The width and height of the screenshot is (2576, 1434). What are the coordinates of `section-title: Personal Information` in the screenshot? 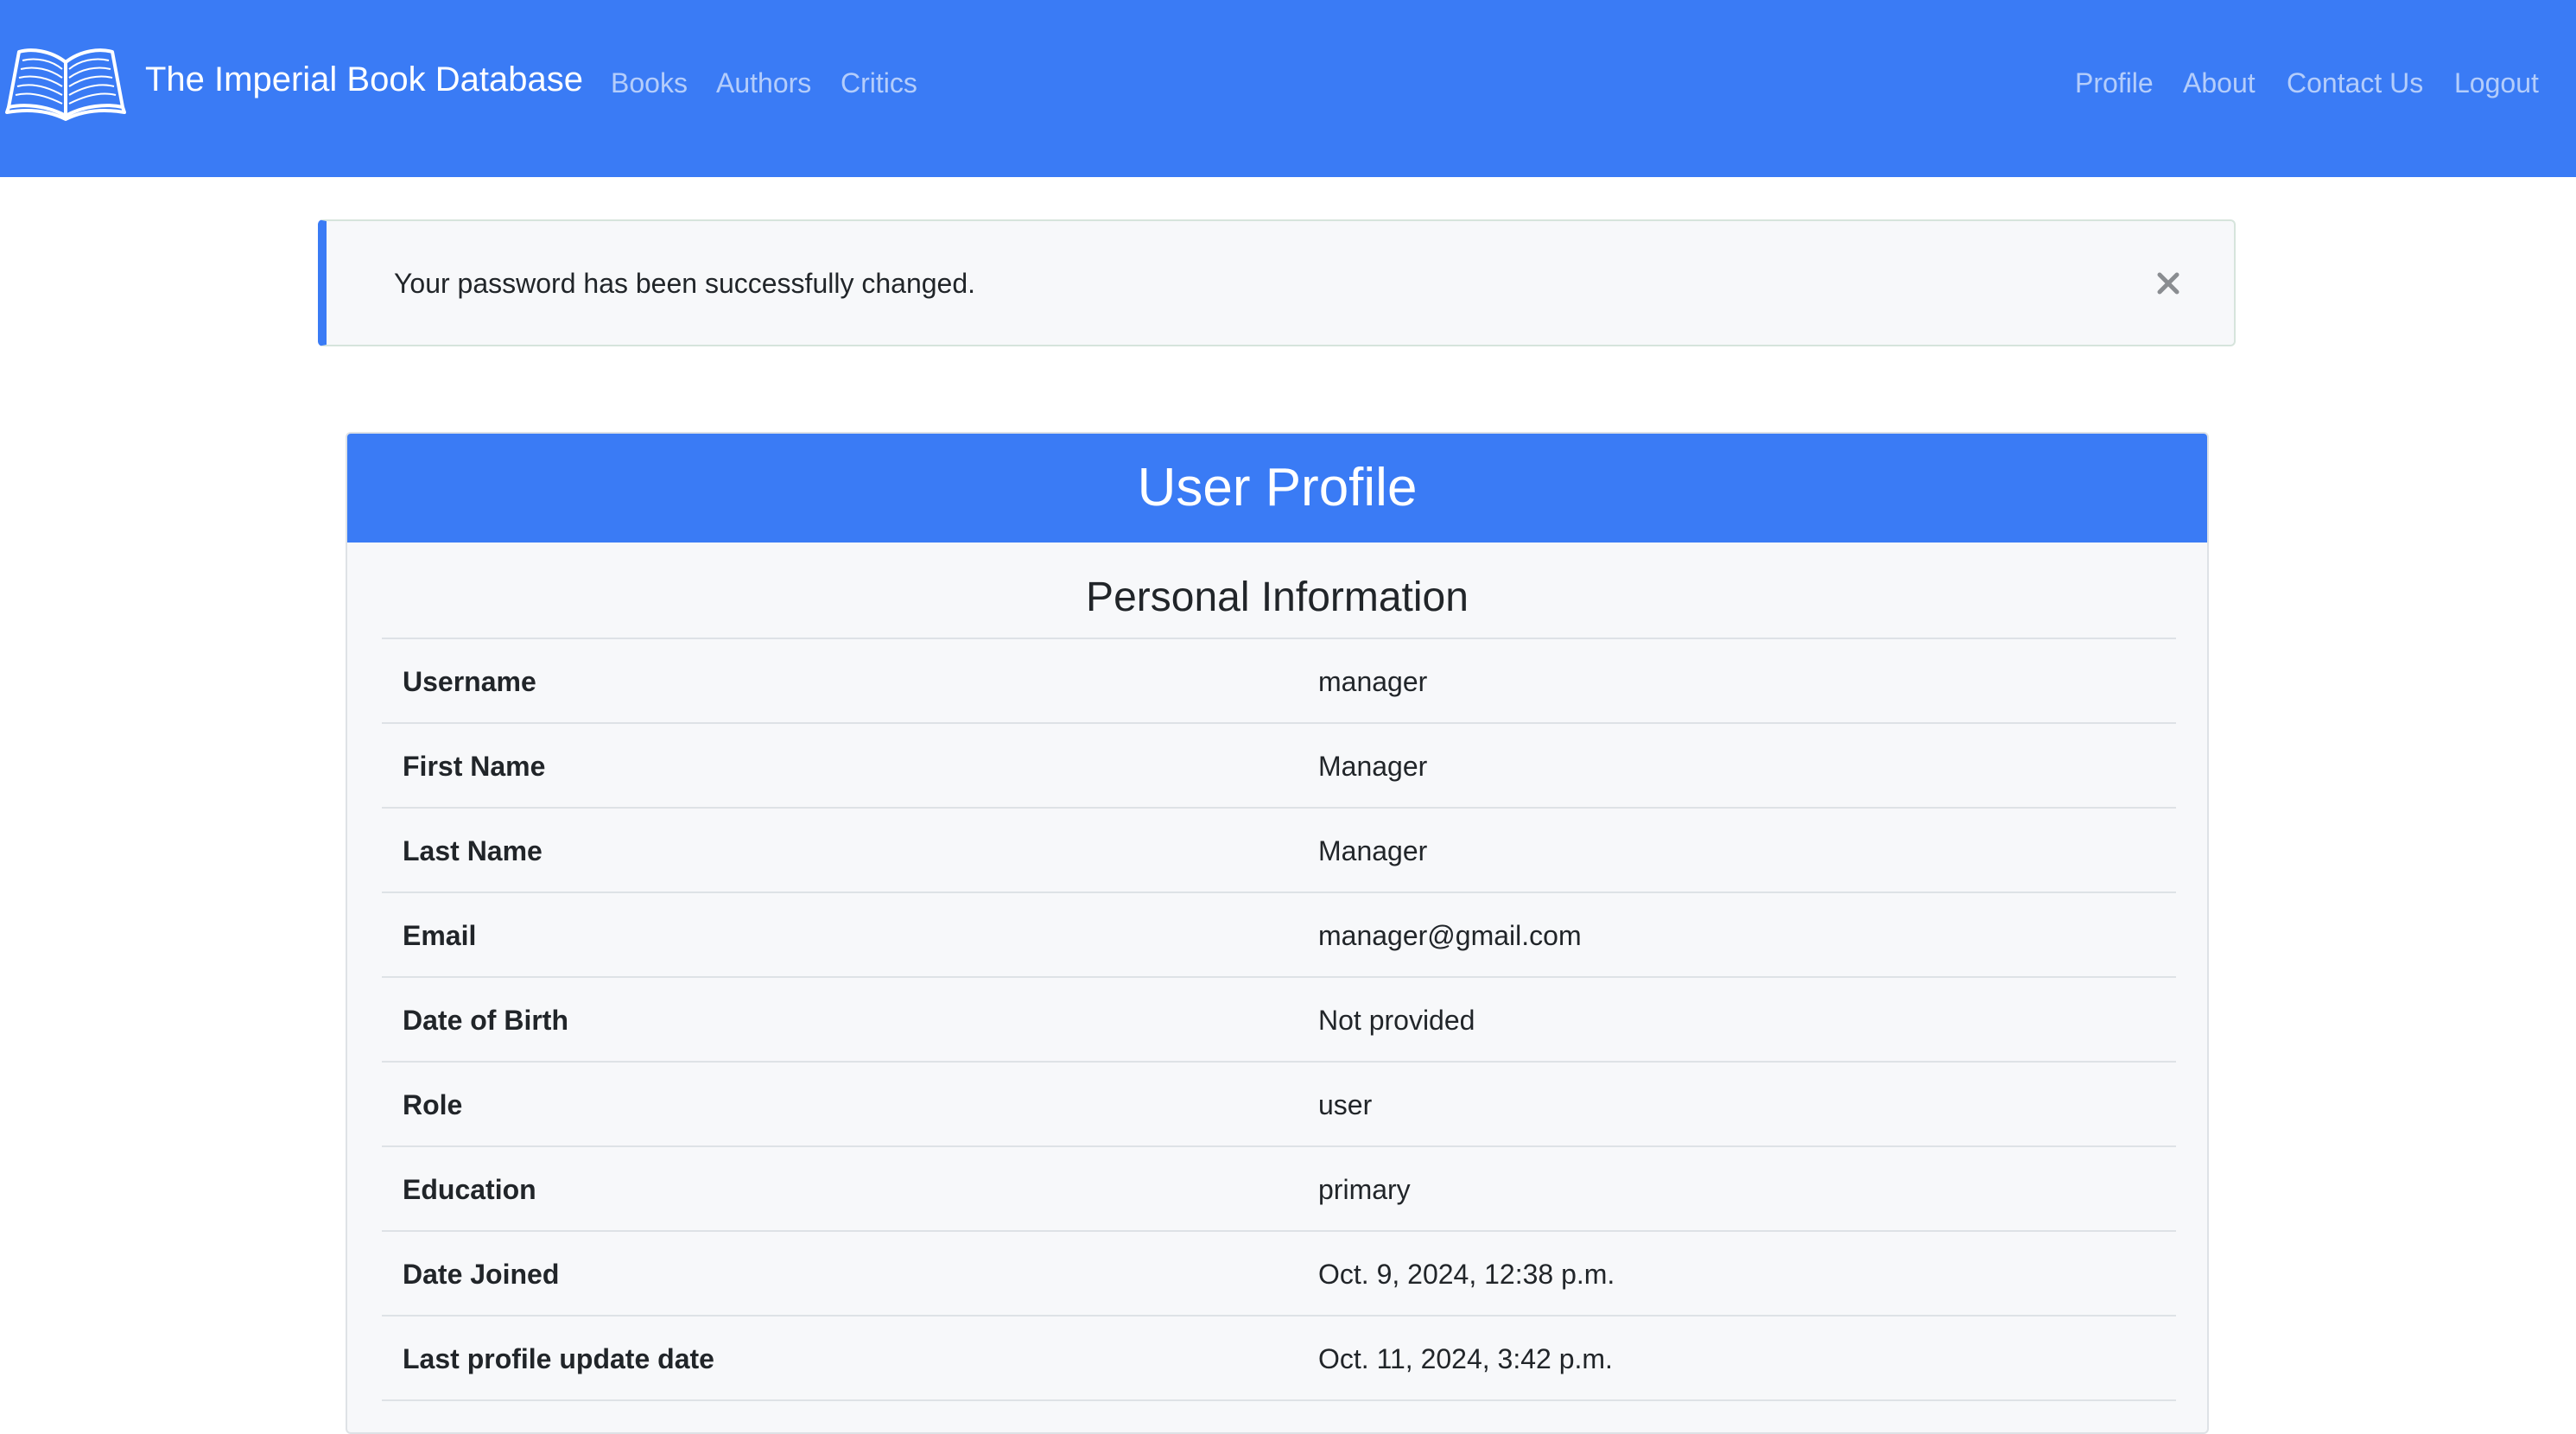 It's located at (1277, 597).